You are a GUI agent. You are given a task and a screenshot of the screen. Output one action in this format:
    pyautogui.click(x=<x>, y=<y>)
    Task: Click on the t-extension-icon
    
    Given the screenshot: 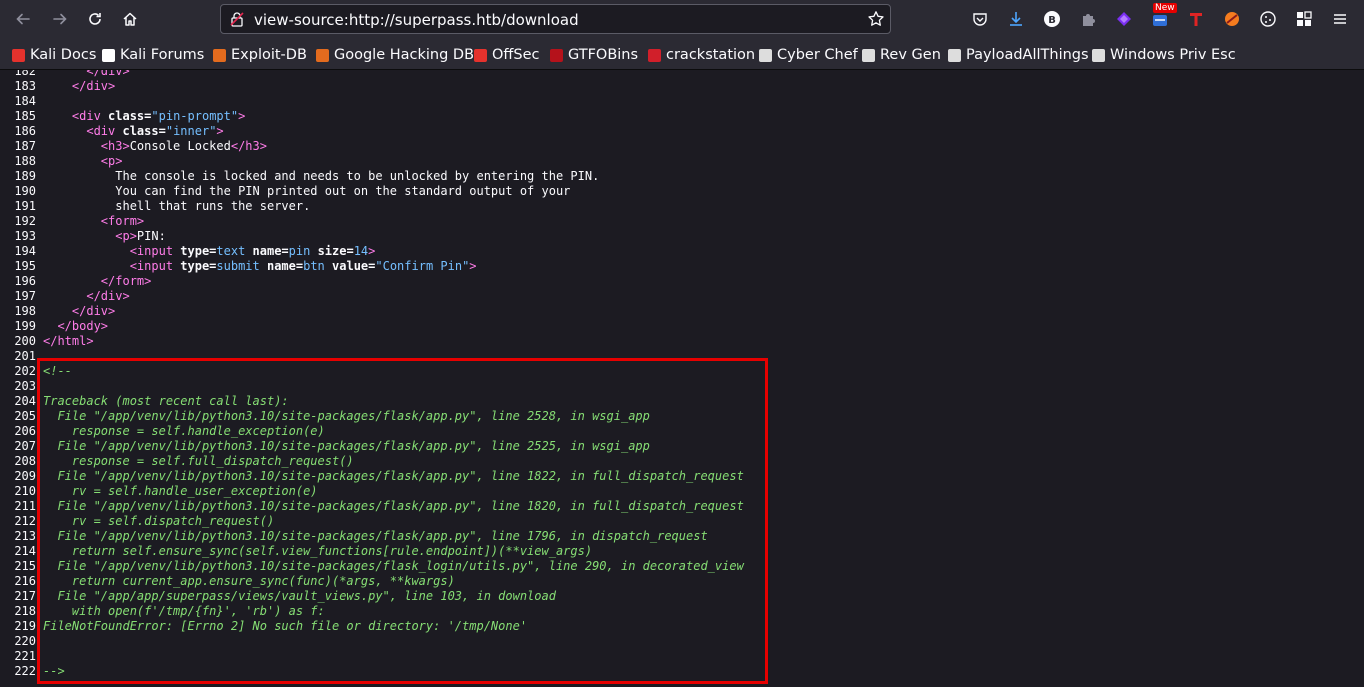 What is the action you would take?
    pyautogui.click(x=1196, y=19)
    